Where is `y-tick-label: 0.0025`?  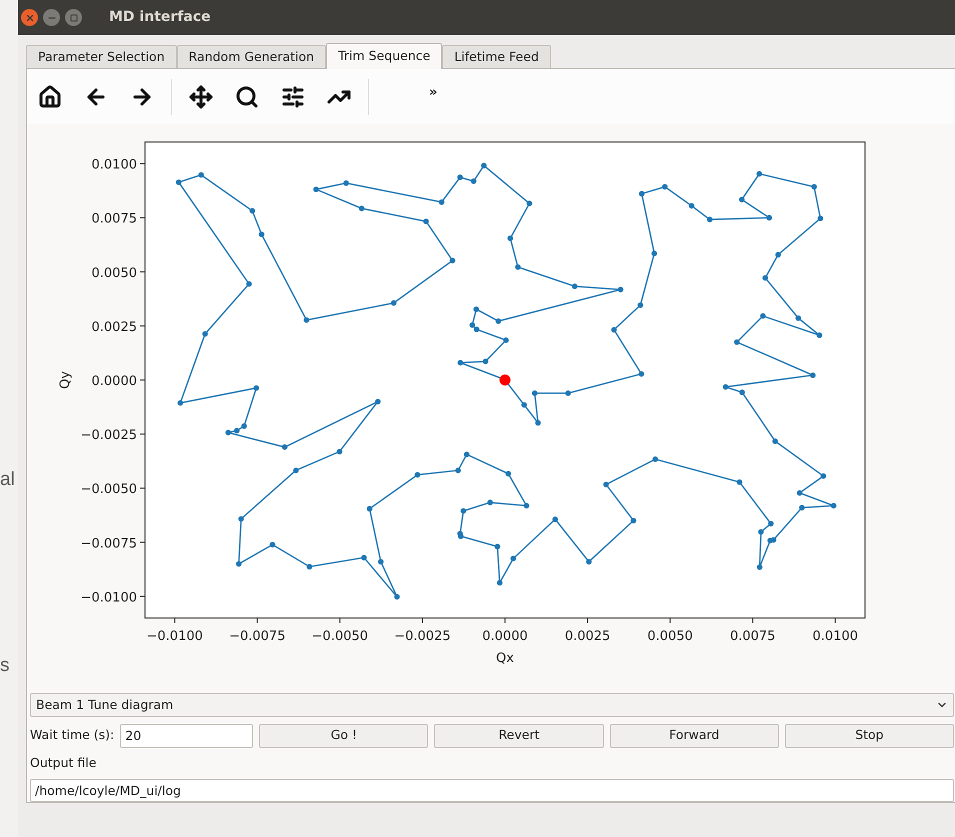
y-tick-label: 0.0025 is located at coordinates (114, 327).